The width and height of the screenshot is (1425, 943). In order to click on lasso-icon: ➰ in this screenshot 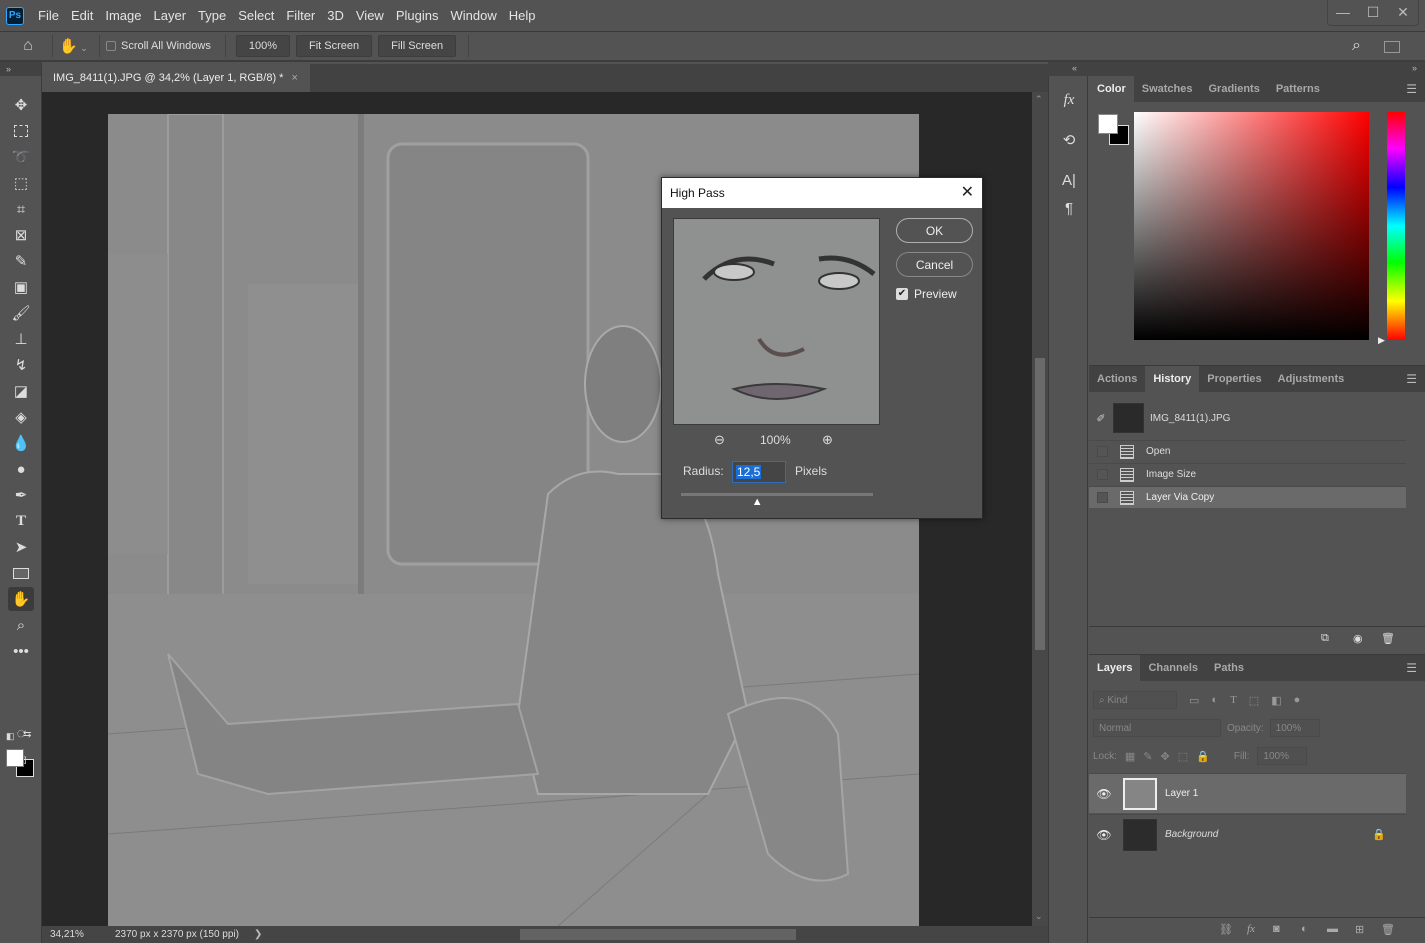, I will do `click(21, 157)`.